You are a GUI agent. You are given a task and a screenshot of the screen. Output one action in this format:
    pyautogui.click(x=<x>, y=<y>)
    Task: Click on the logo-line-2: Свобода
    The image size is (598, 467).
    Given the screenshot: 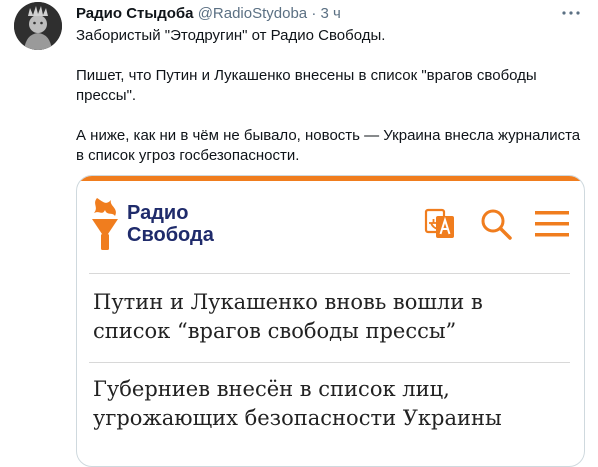 What is the action you would take?
    pyautogui.click(x=170, y=235)
    